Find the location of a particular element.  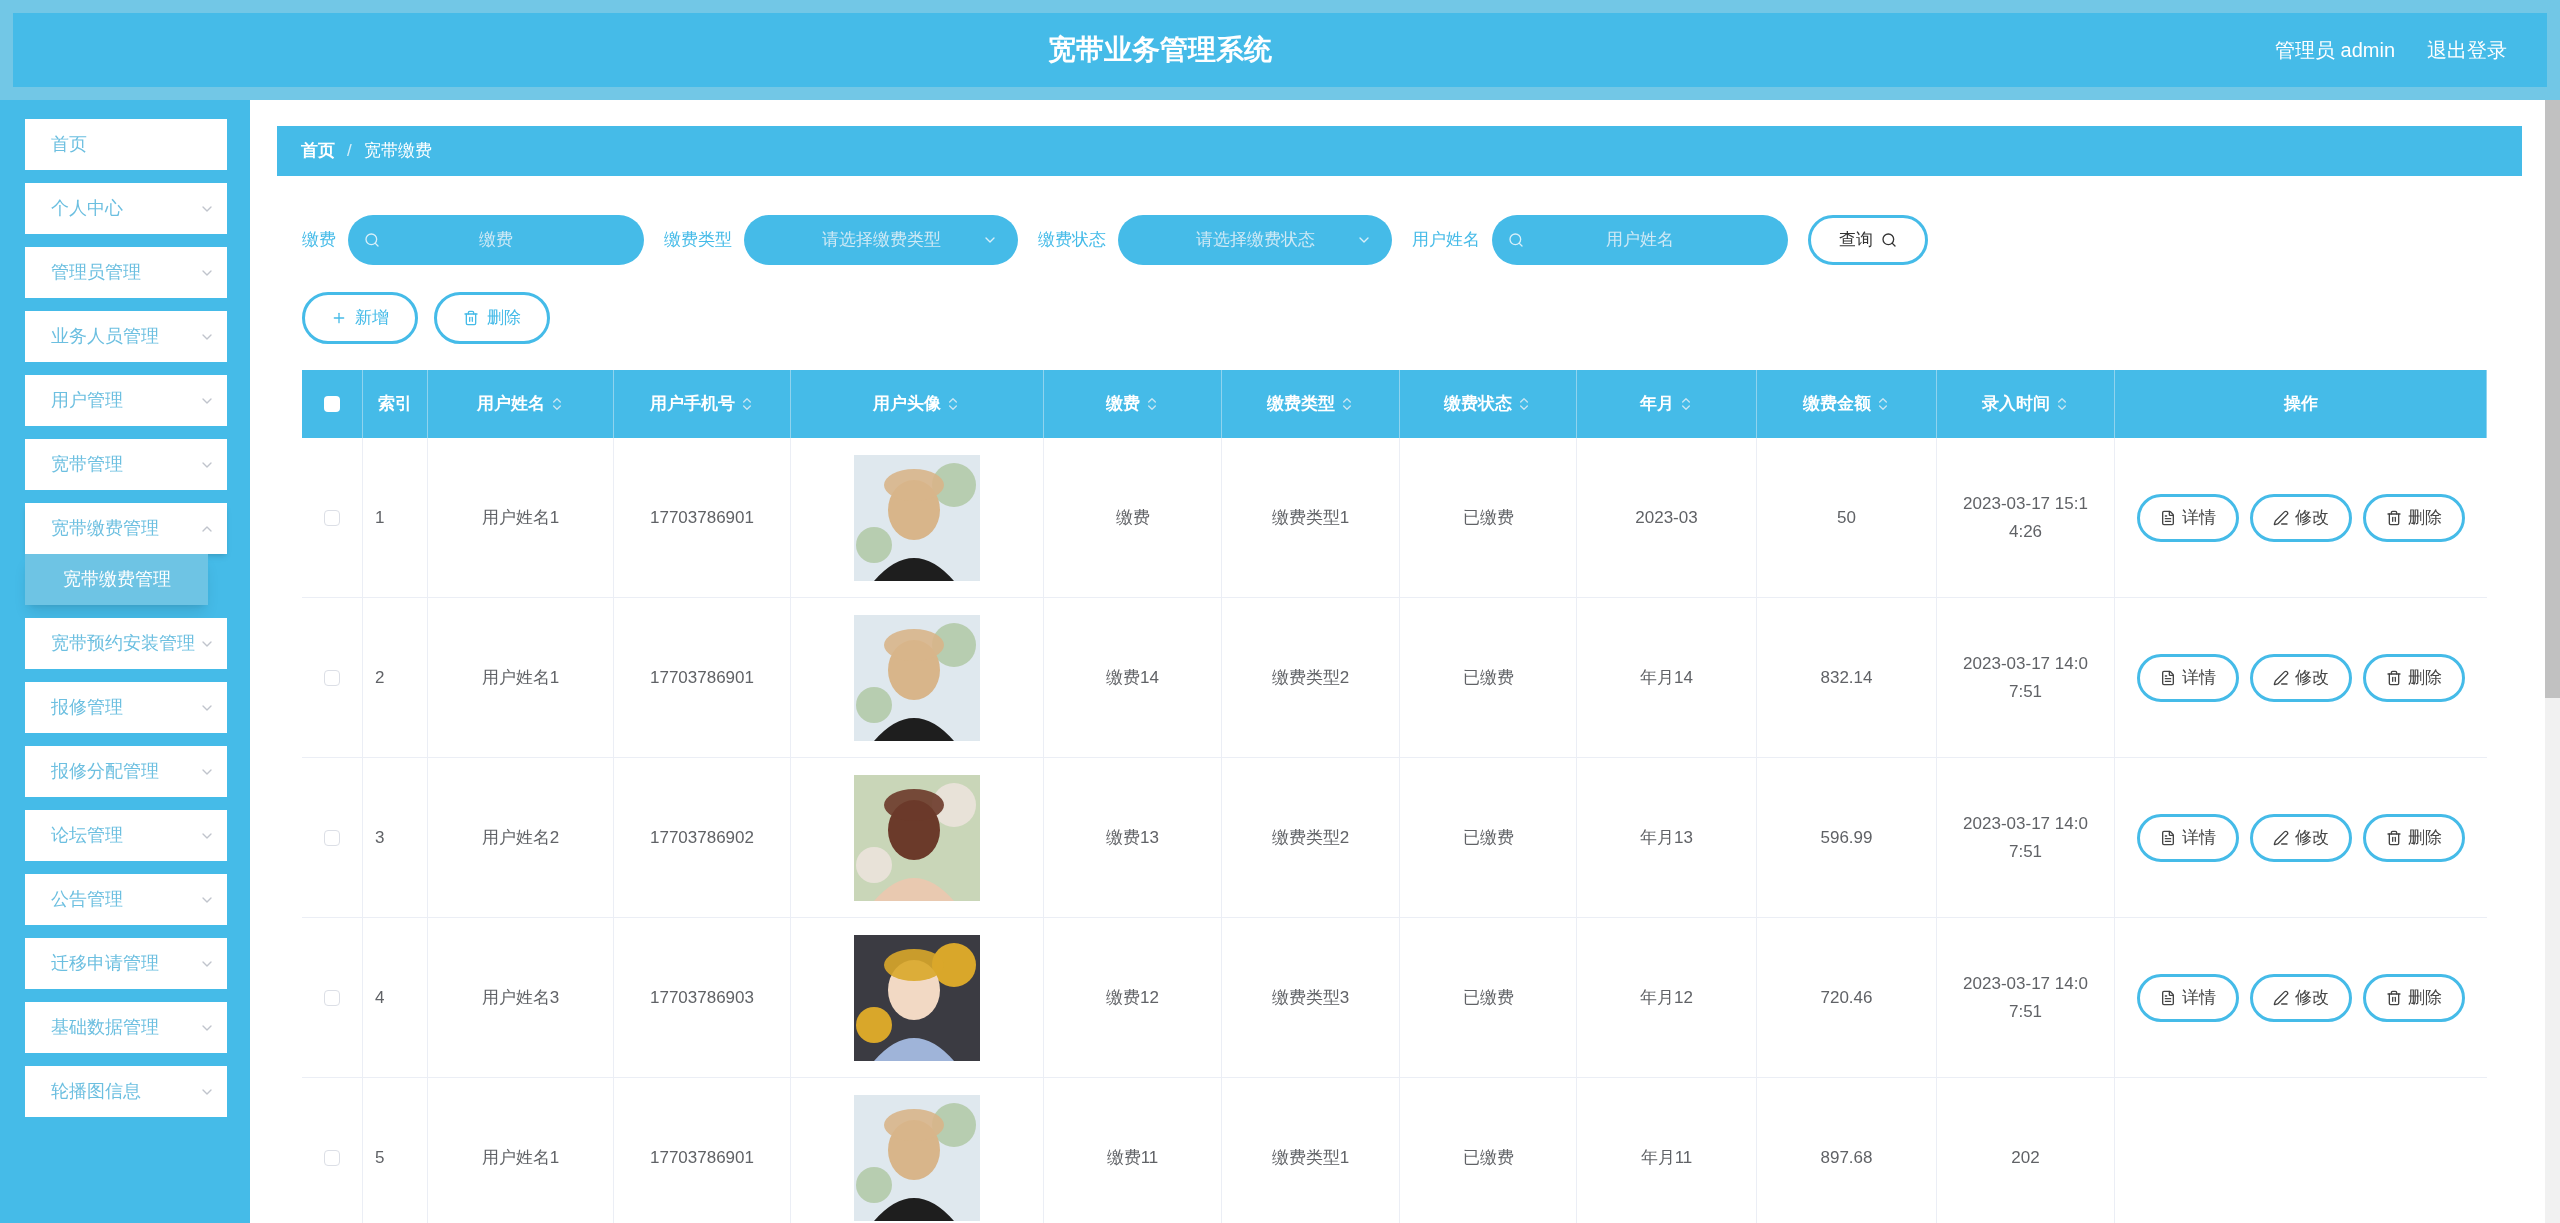

column-header: 录入时间 is located at coordinates (2025, 404).